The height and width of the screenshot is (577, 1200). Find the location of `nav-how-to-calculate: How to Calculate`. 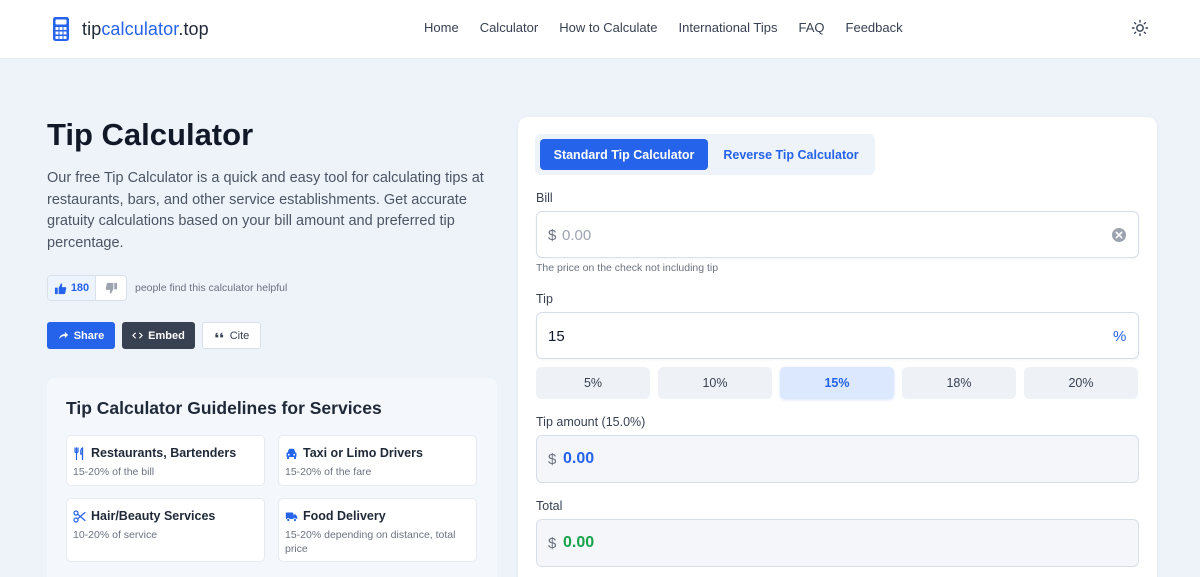

nav-how-to-calculate: How to Calculate is located at coordinates (608, 27).